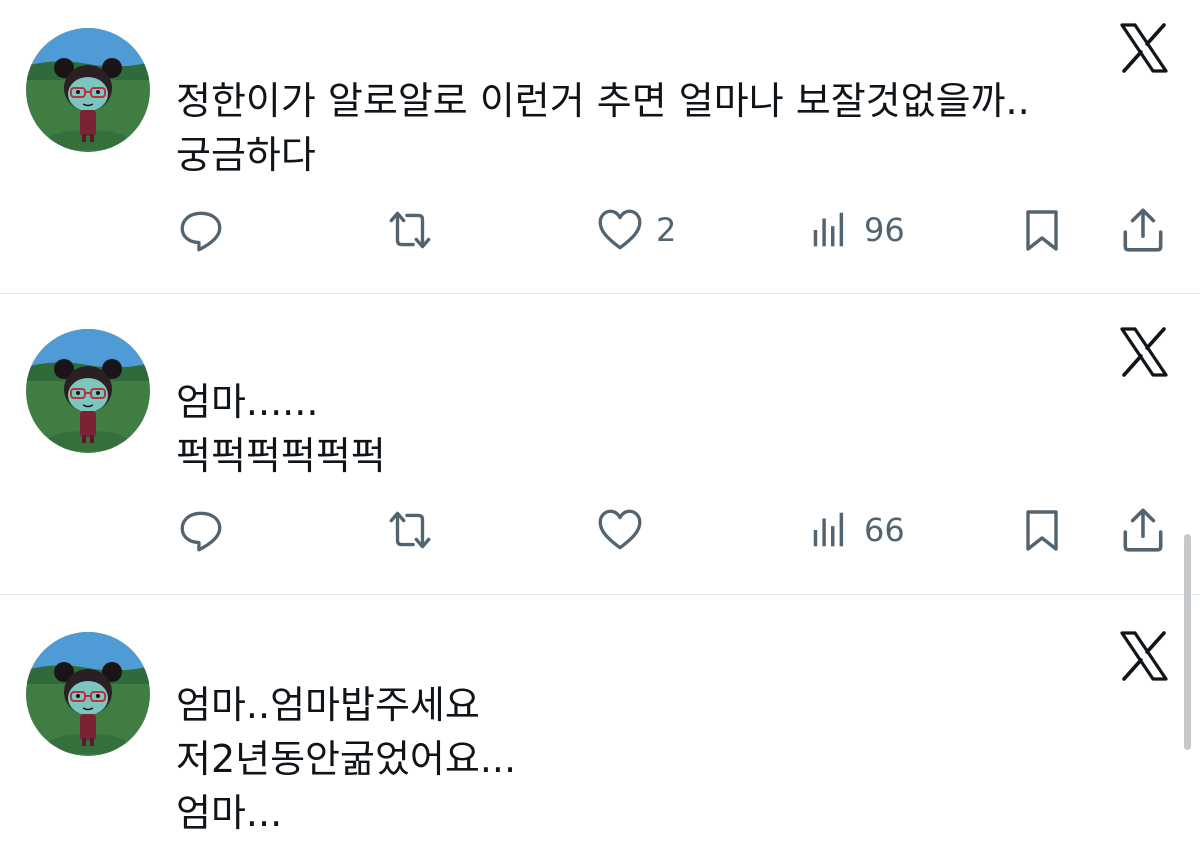  I want to click on like-count: 2, so click(666, 230).